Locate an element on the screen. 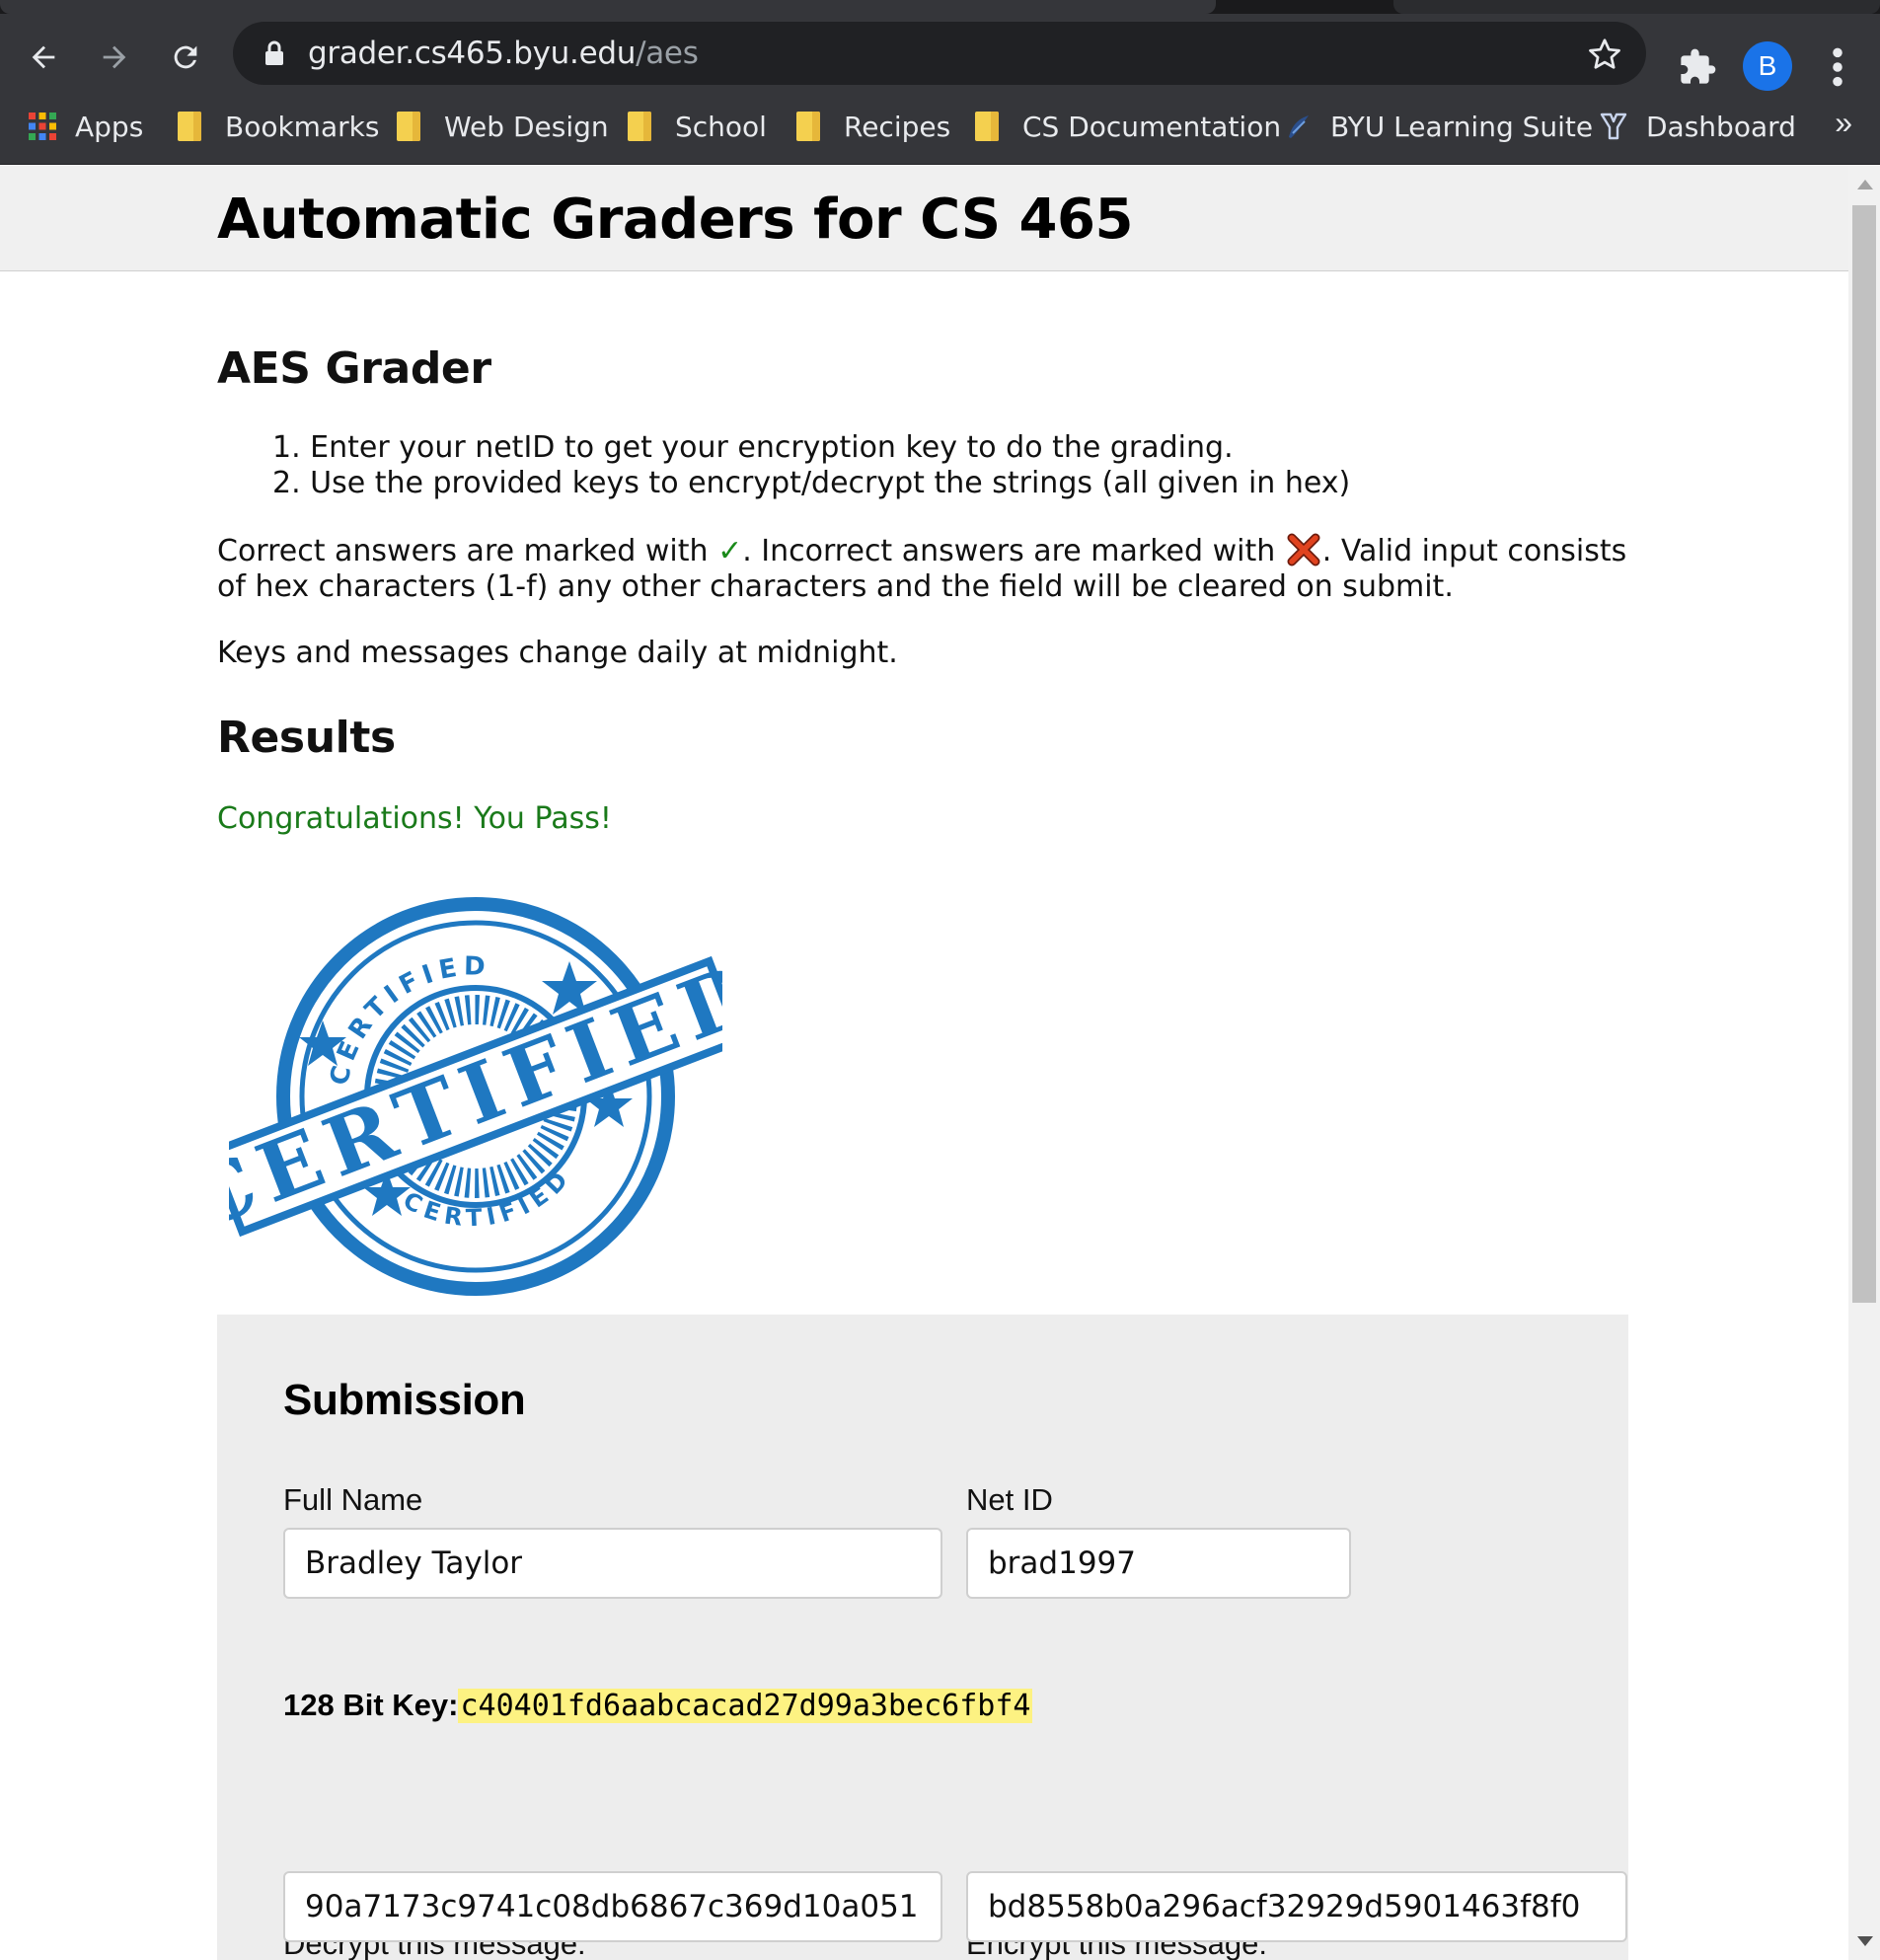 The height and width of the screenshot is (1960, 1880). full-name-input: Bradley Taylor is located at coordinates (612, 1563).